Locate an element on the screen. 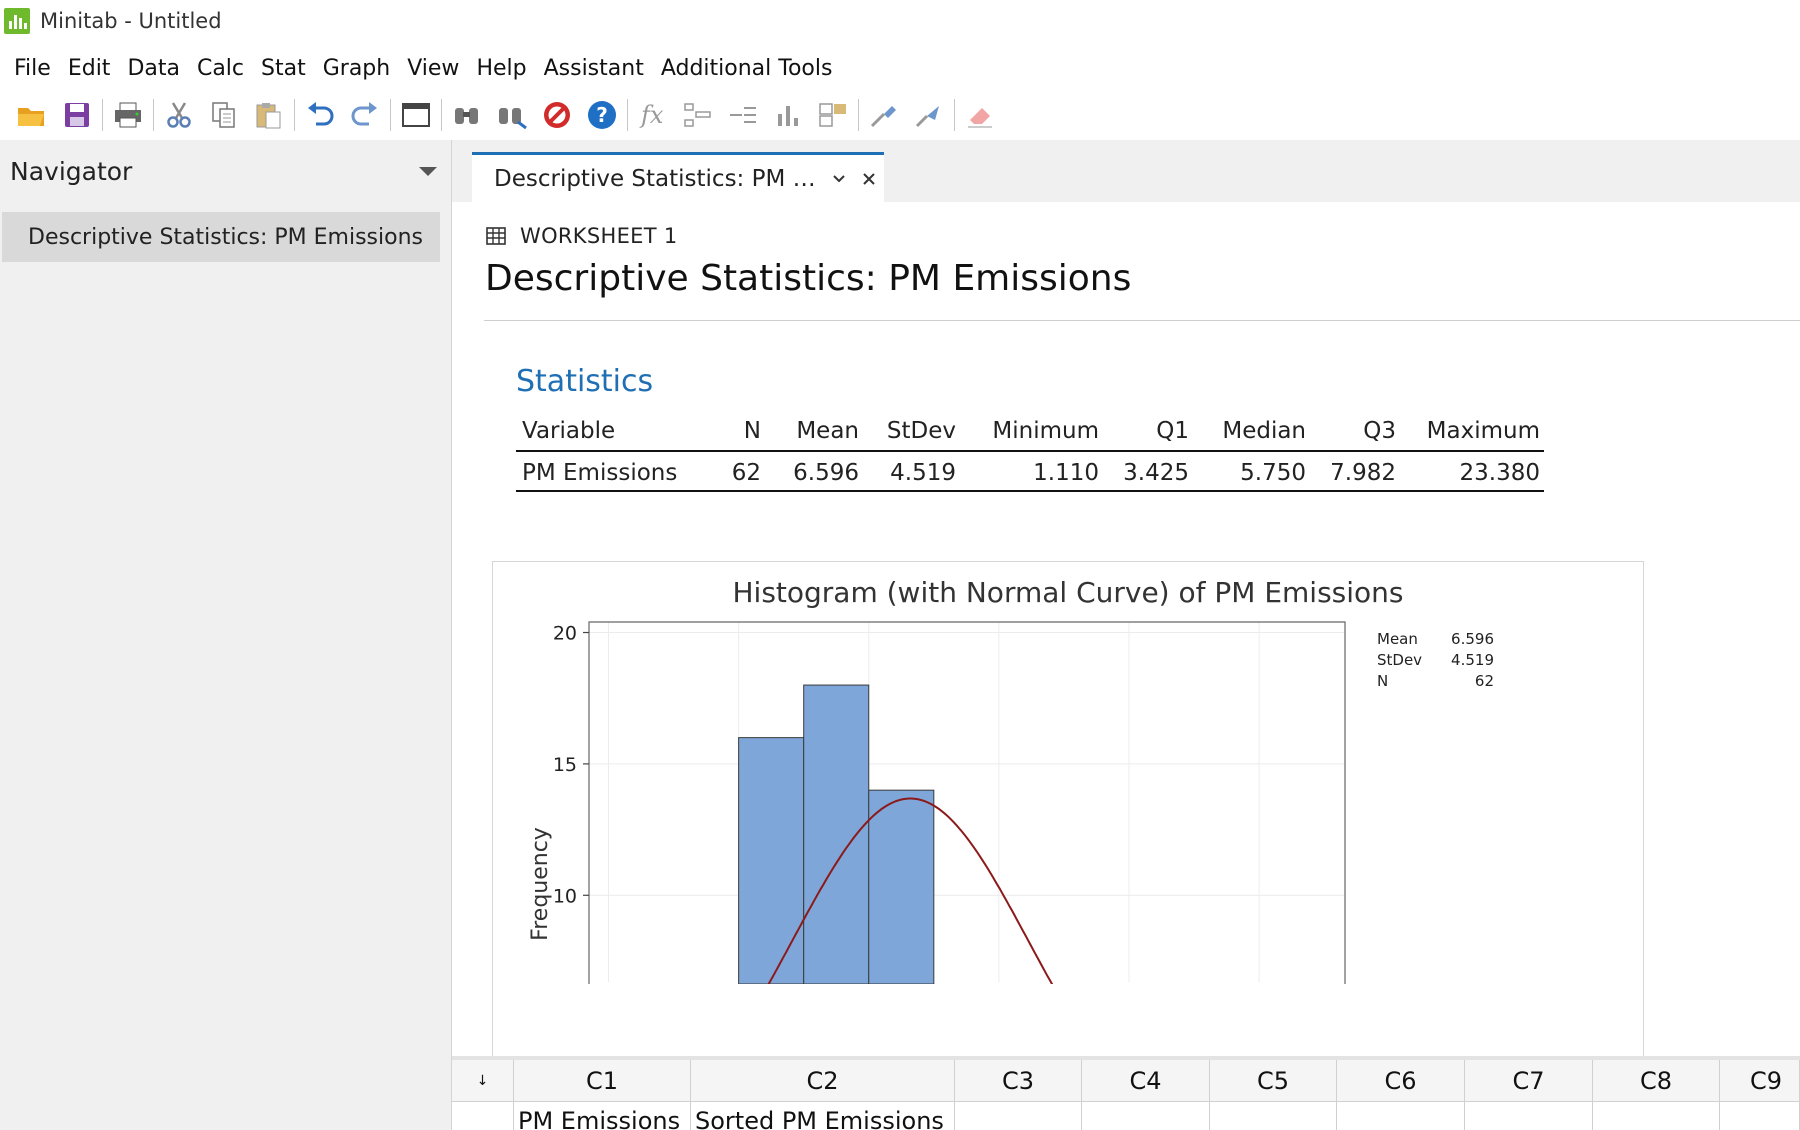 The image size is (1800, 1130). column-name-c1: PM Emissions is located at coordinates (602, 1116).